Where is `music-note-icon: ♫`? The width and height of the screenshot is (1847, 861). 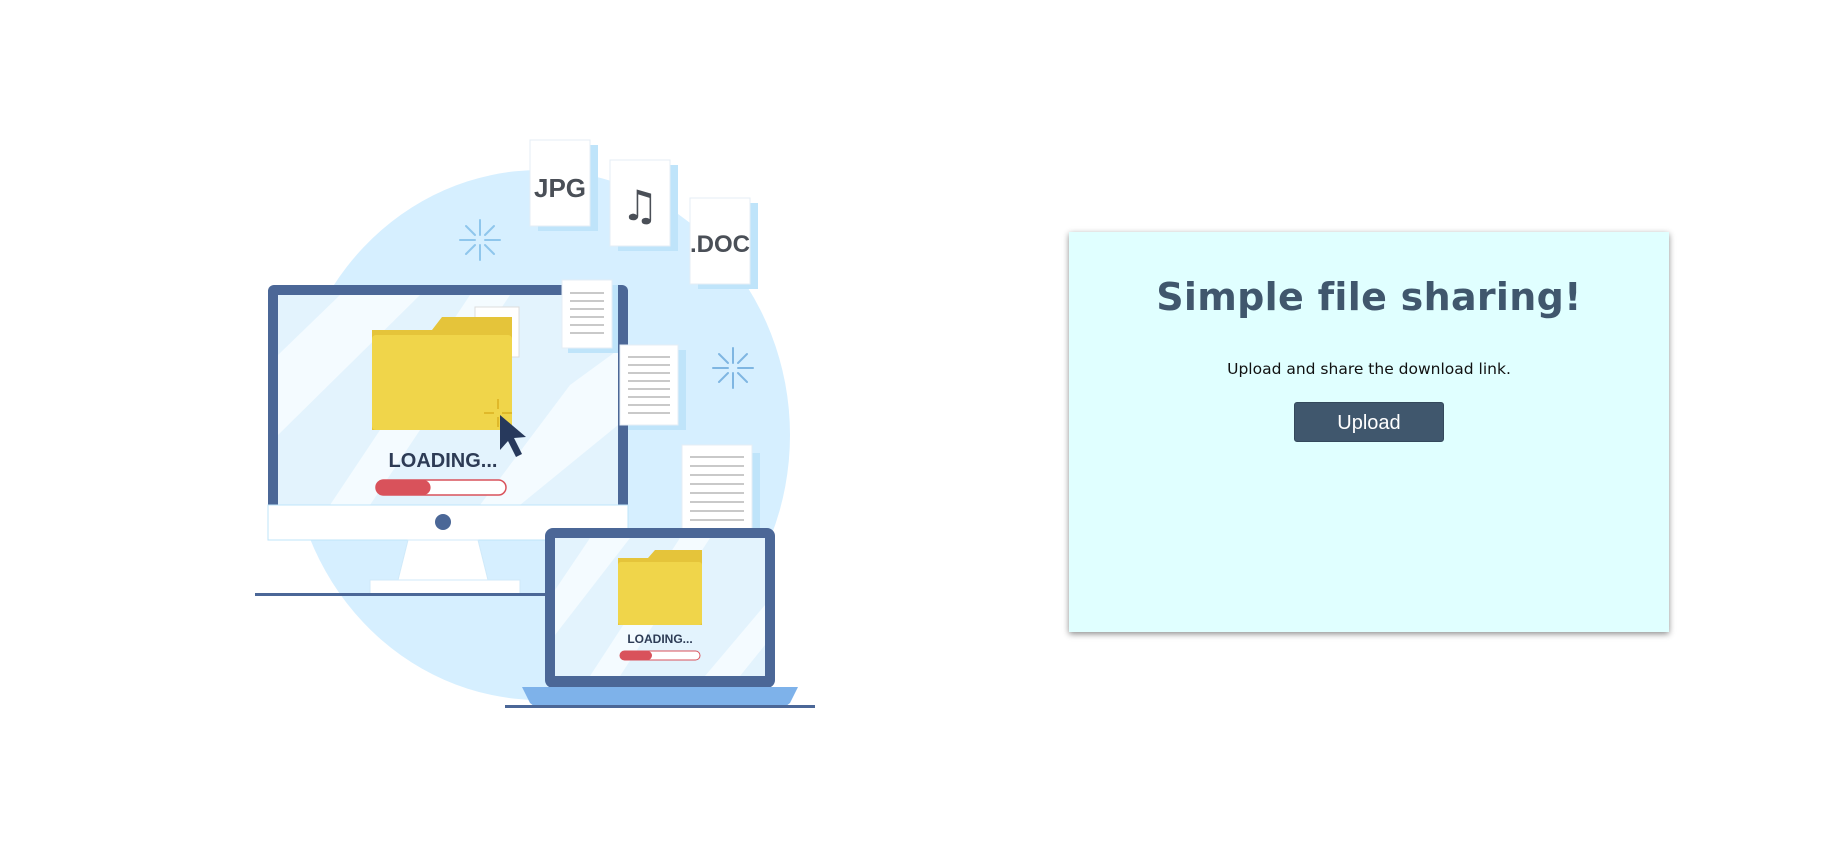 music-note-icon: ♫ is located at coordinates (640, 205).